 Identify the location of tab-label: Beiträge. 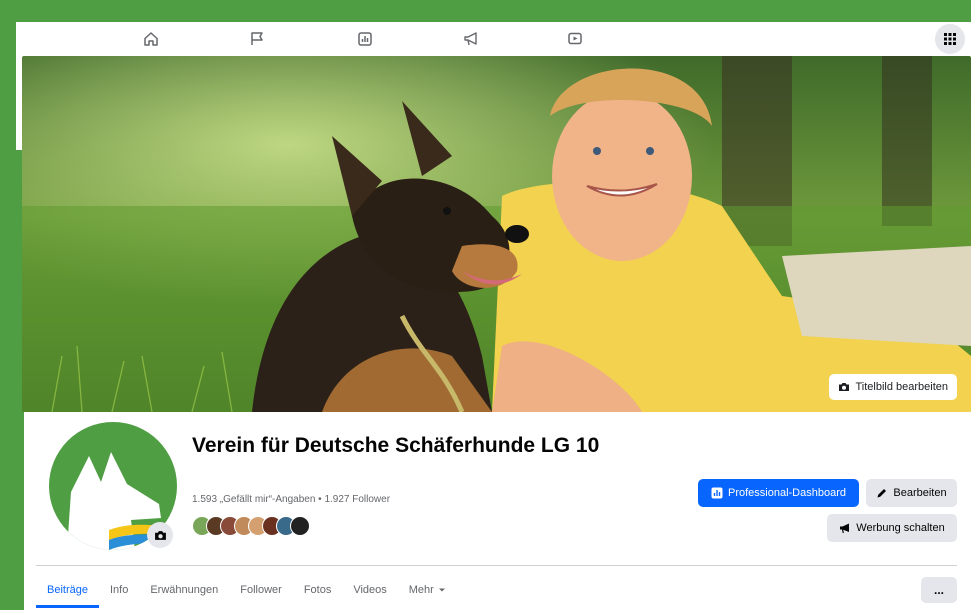
(67, 590).